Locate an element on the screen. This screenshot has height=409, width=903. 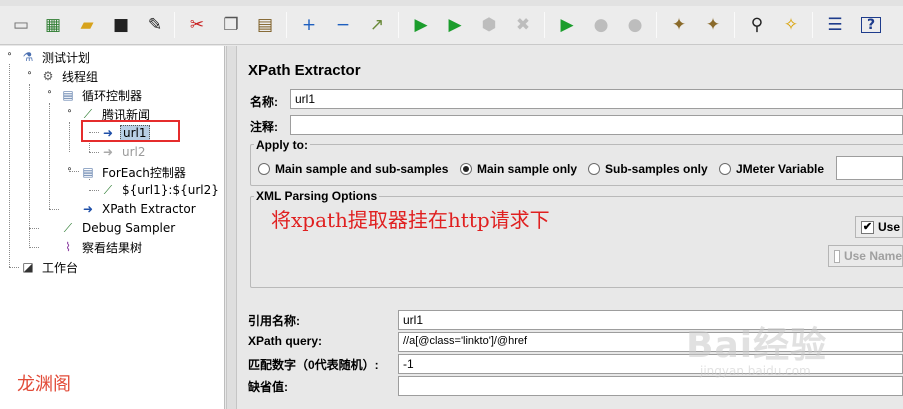
jmeter-variable-field is located at coordinates (869, 168).